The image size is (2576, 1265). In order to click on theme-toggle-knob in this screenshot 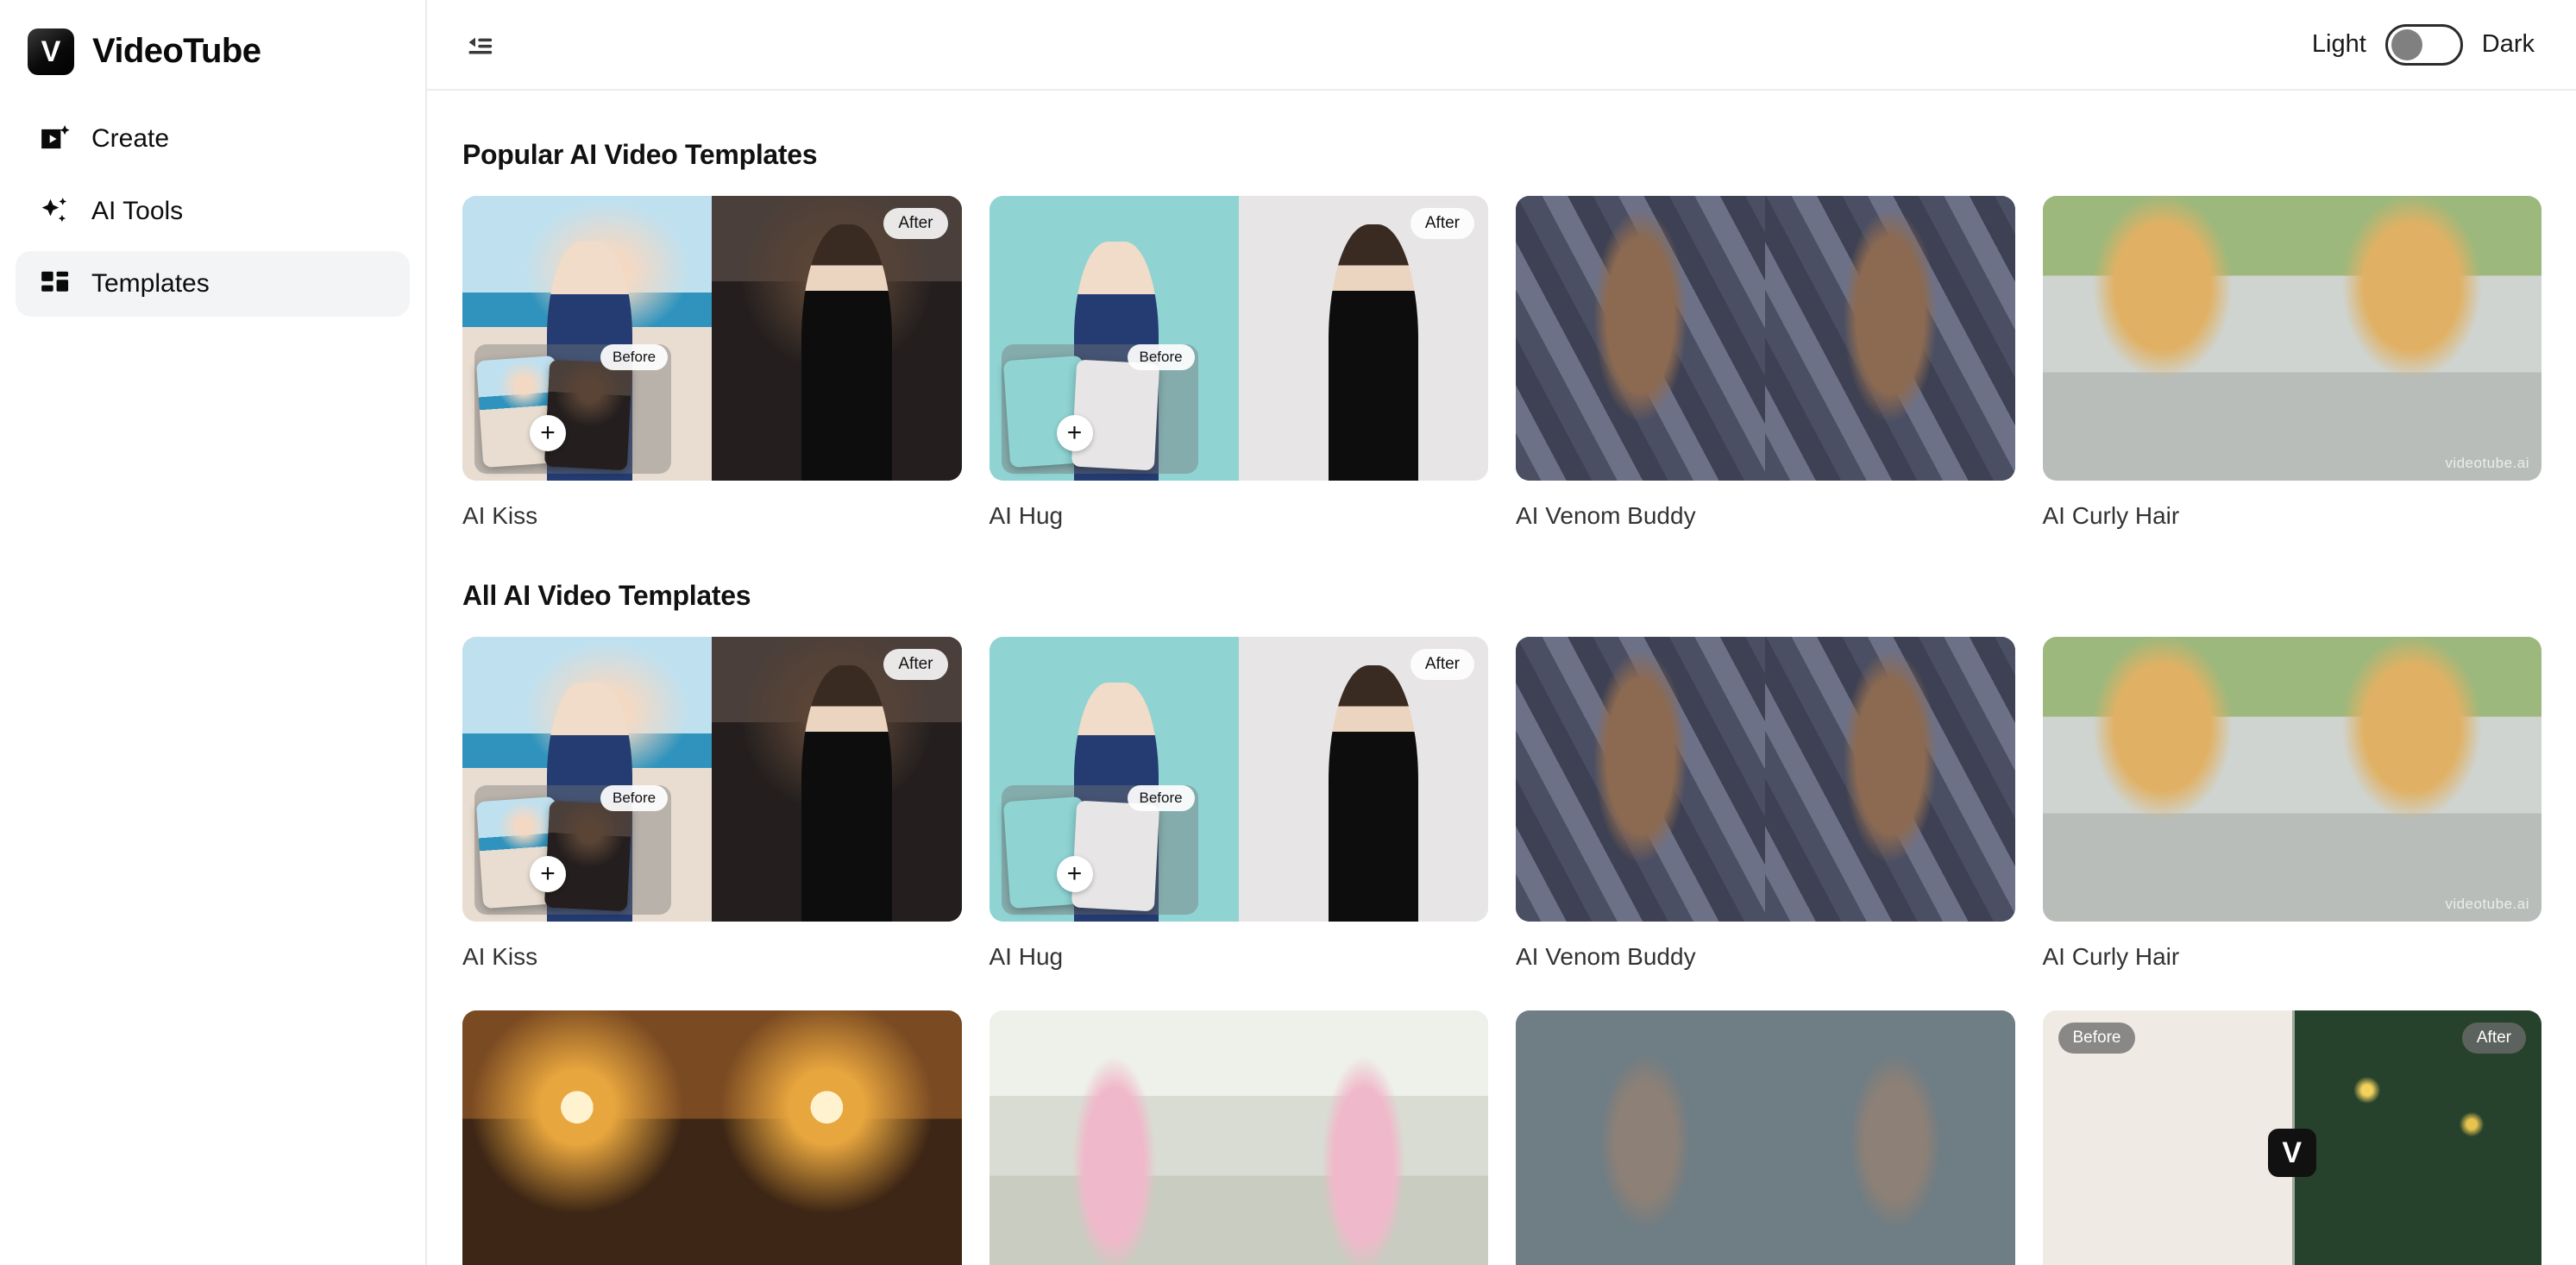, I will do `click(2406, 44)`.